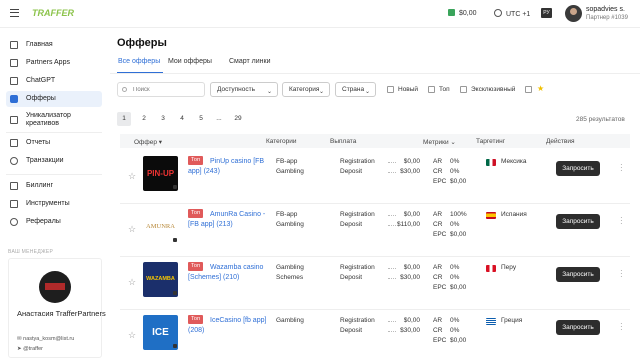 The width and height of the screenshot is (640, 363). I want to click on new-checkbox-label: Новый, so click(408, 89).